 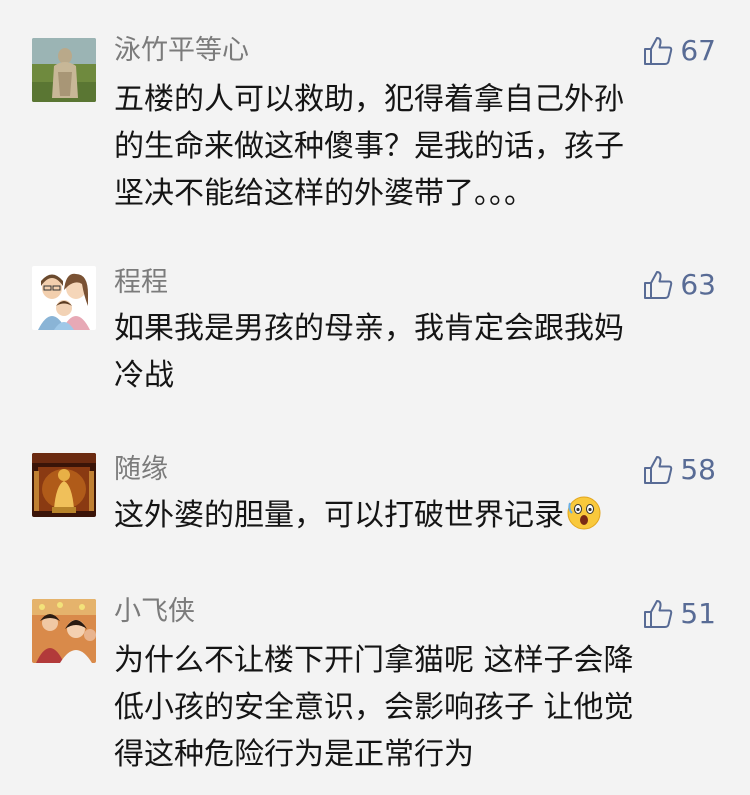 I want to click on statue-photo-avatar, so click(x=64, y=70).